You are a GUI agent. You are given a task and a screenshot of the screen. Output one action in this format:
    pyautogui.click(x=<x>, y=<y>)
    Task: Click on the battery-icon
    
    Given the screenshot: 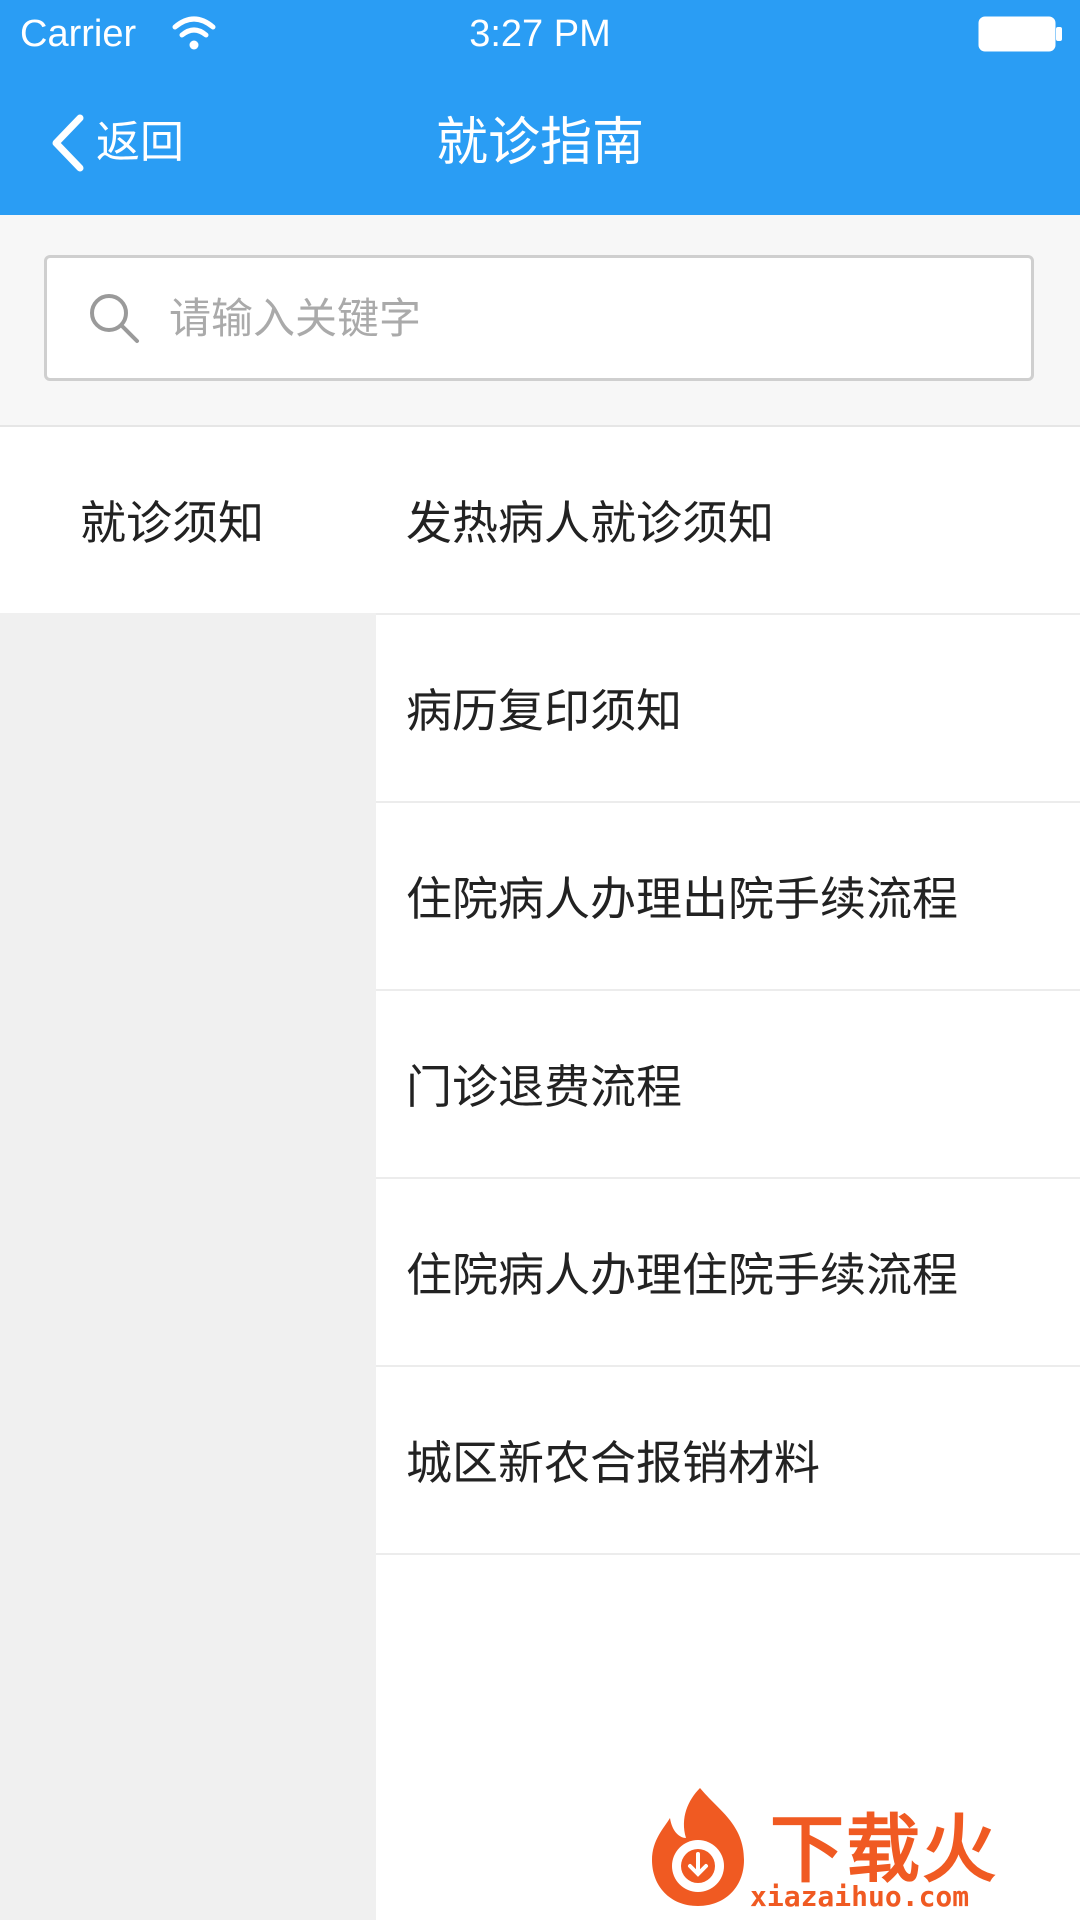 What is the action you would take?
    pyautogui.click(x=1020, y=34)
    